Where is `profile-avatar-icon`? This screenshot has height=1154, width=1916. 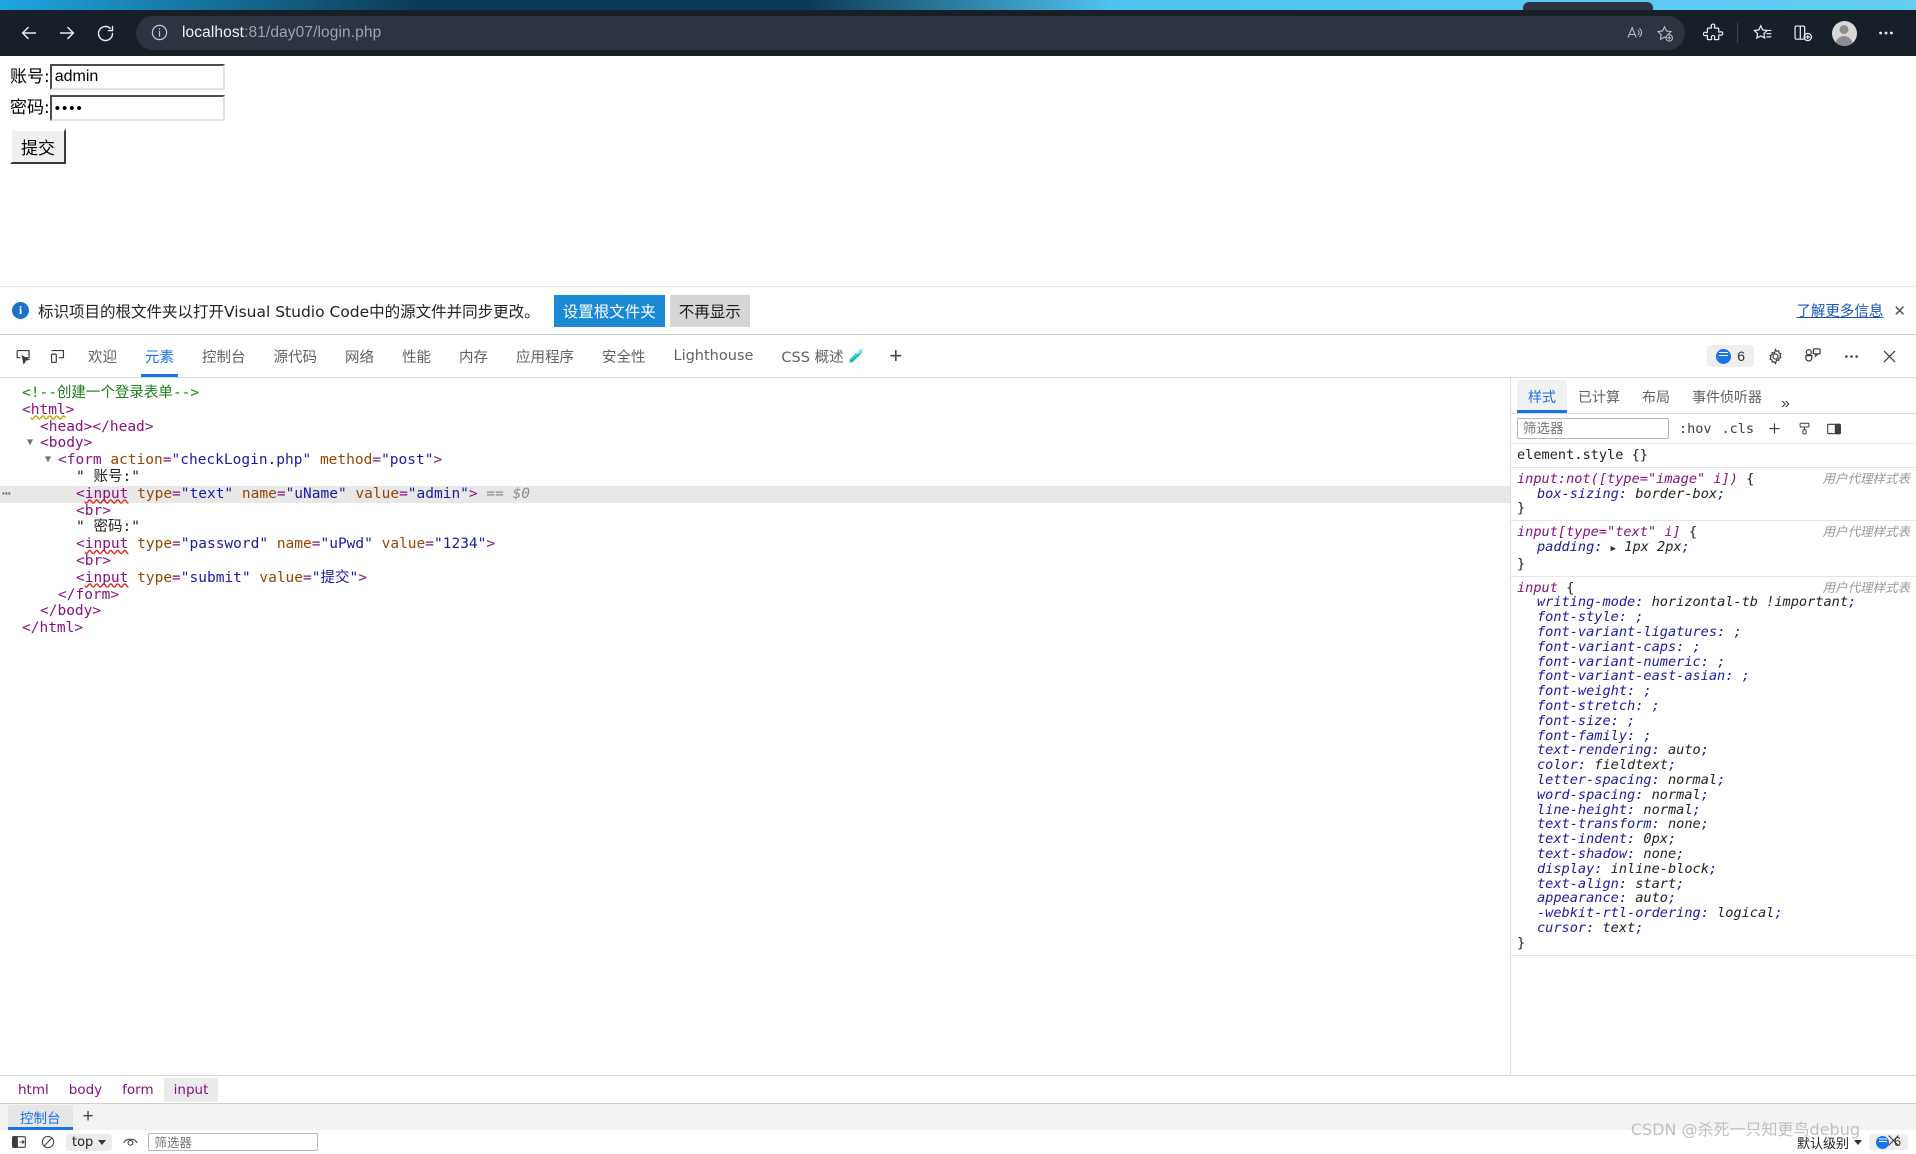 profile-avatar-icon is located at coordinates (1844, 33).